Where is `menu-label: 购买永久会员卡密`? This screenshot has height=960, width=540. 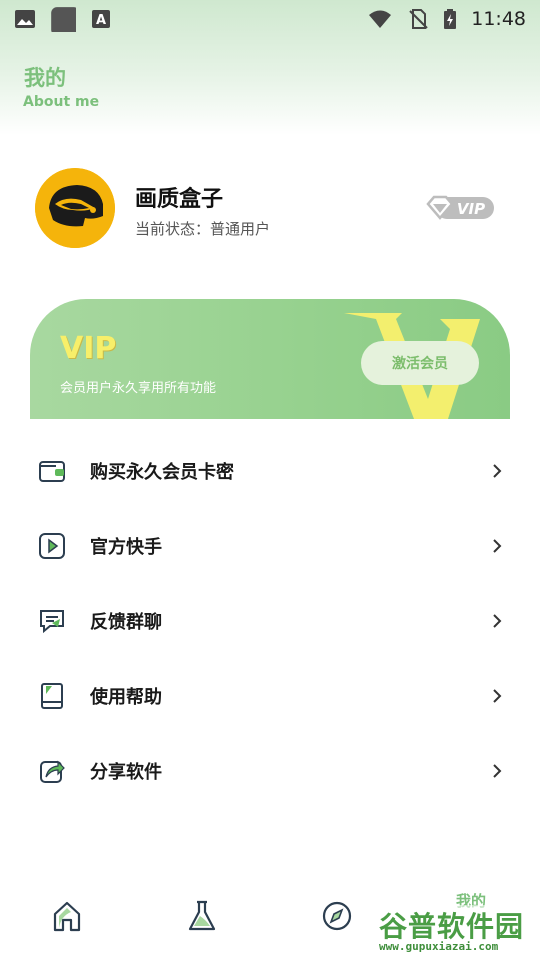
menu-label: 购买永久会员卡密 is located at coordinates (162, 472).